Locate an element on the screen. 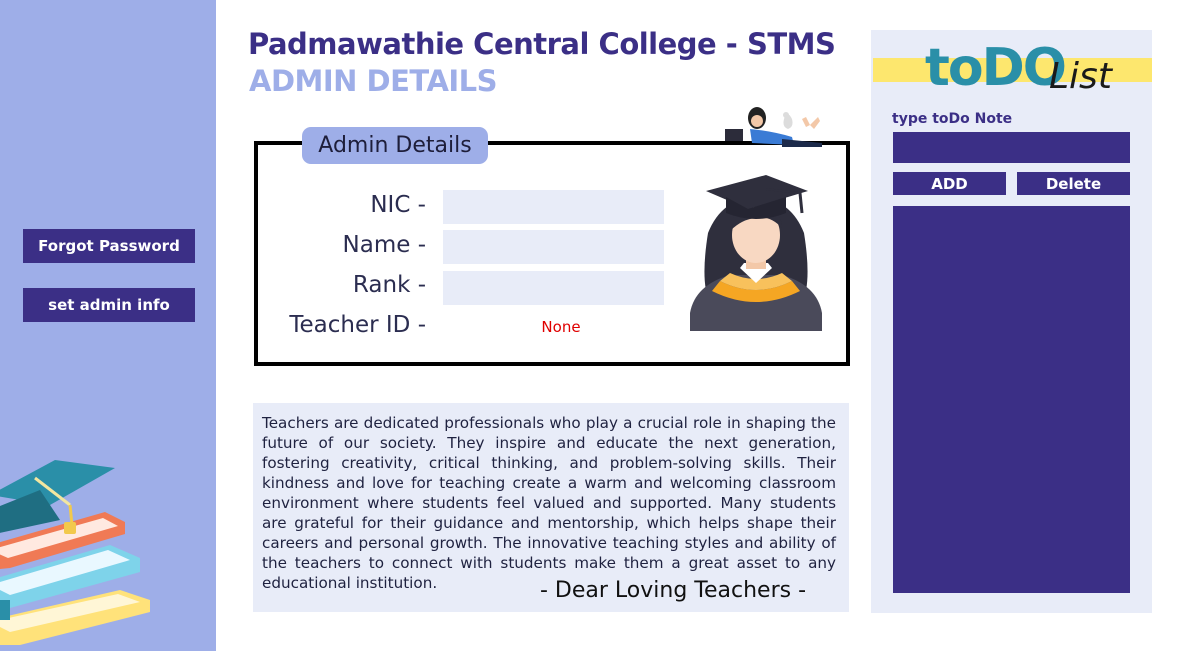  admin-details-legend: Admin Details is located at coordinates (395, 145).